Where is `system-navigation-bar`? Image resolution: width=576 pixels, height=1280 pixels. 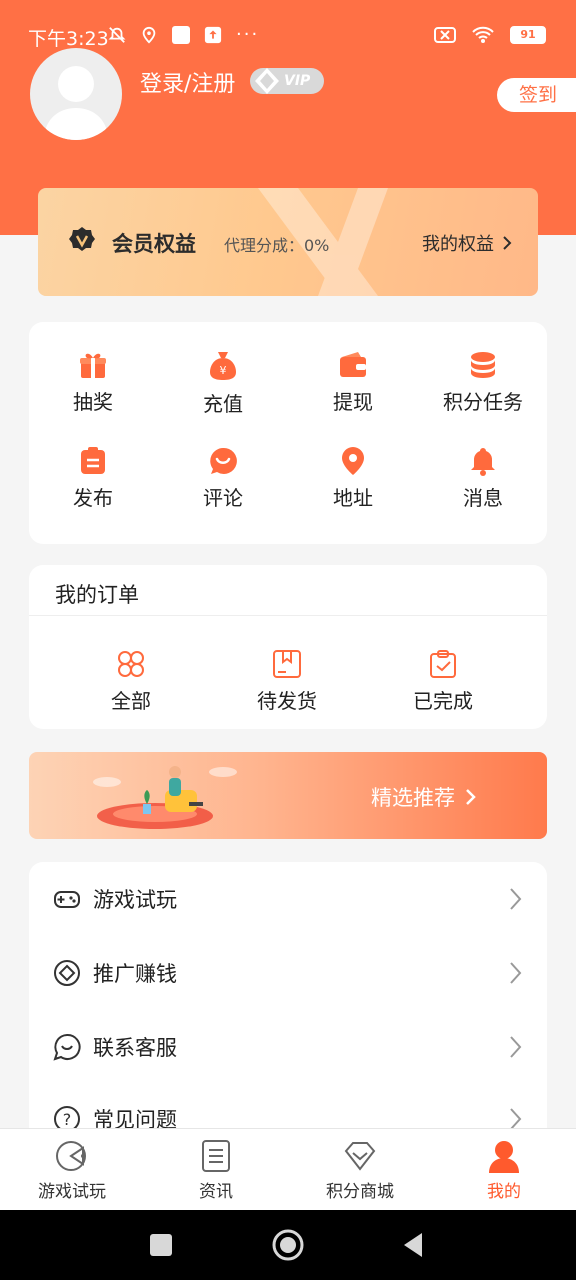
system-navigation-bar is located at coordinates (288, 1245).